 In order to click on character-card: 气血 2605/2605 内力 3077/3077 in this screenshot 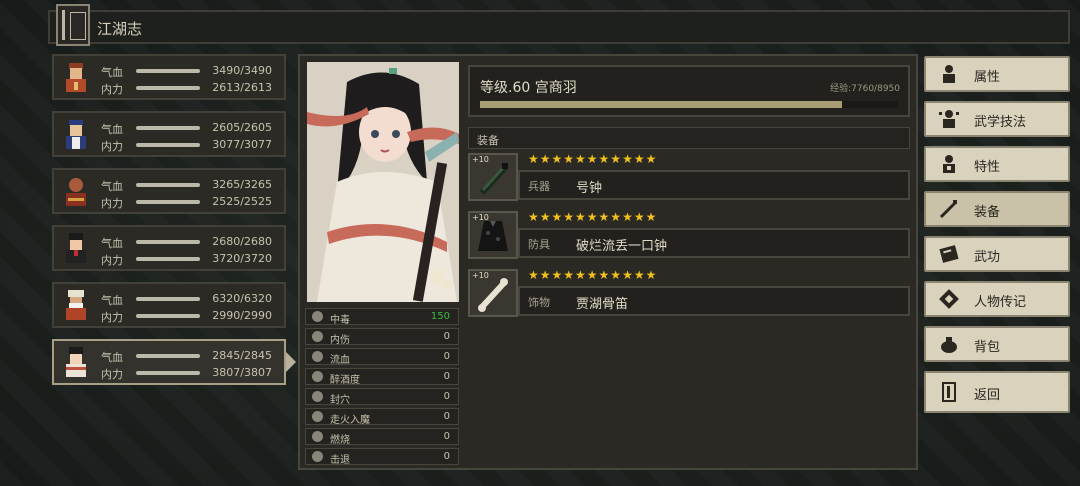, I will do `click(169, 134)`.